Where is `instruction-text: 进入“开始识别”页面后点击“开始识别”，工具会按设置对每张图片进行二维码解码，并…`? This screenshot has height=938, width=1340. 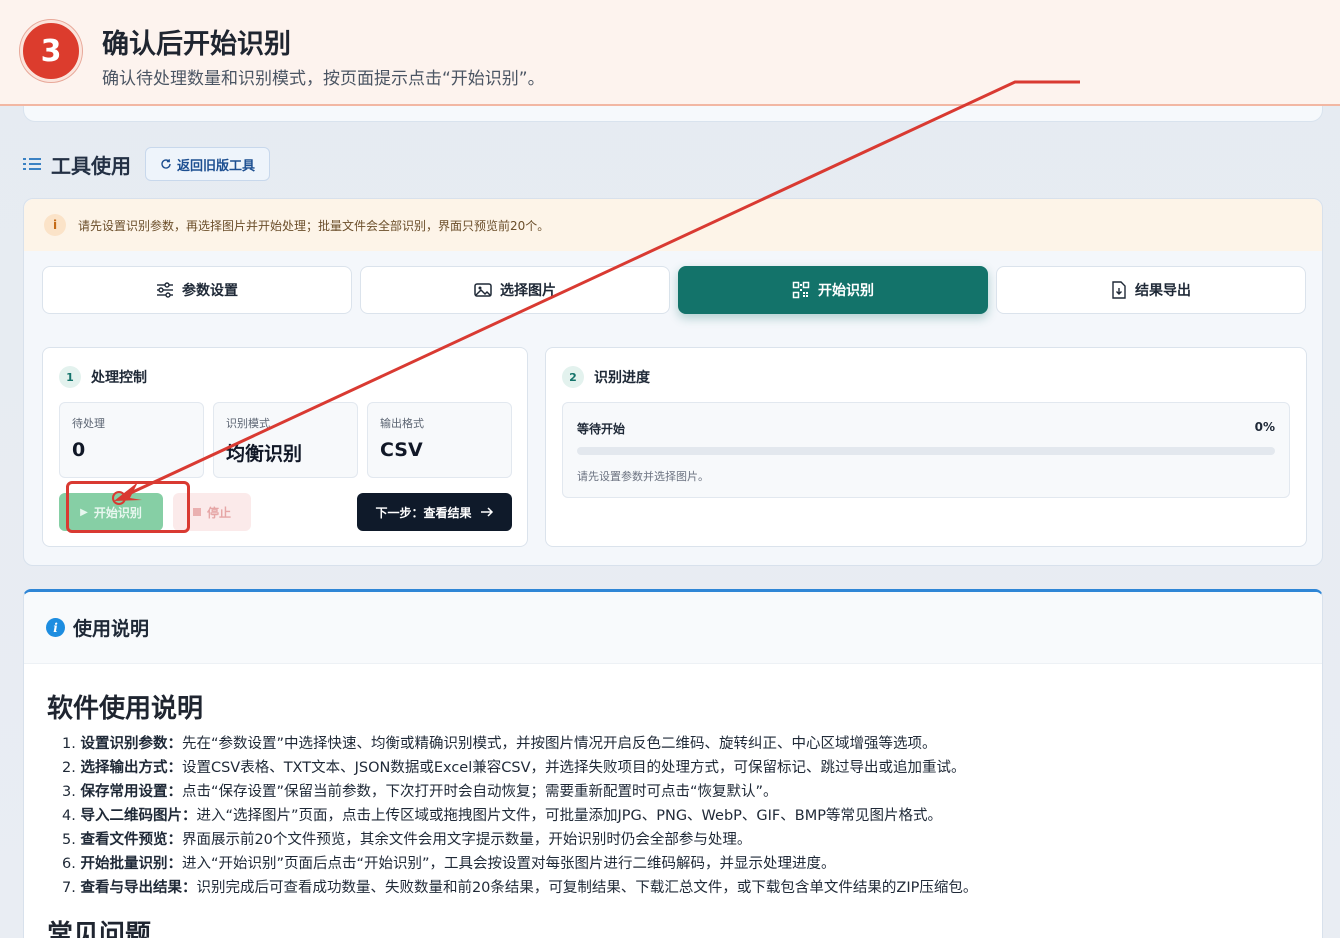
instruction-text: 进入“开始识别”页面后点击“开始识别”，工具会按设置对每张图片进行二维码解码，并… is located at coordinates (508, 864).